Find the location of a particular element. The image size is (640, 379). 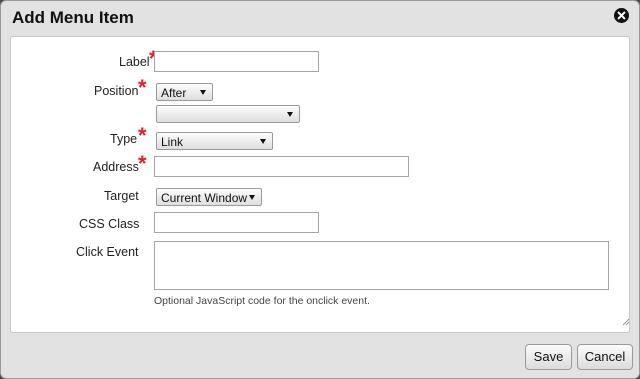

label-field-label: Label is located at coordinates (134, 62).